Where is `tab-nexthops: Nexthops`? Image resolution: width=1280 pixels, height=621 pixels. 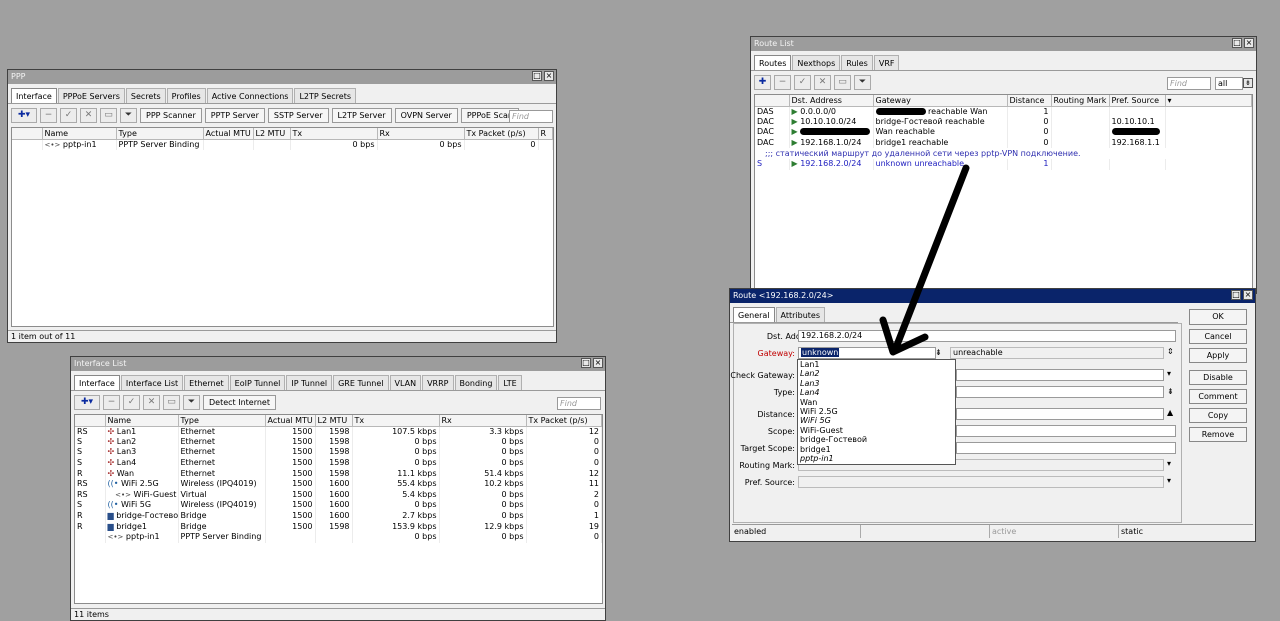
tab-nexthops: Nexthops is located at coordinates (816, 62).